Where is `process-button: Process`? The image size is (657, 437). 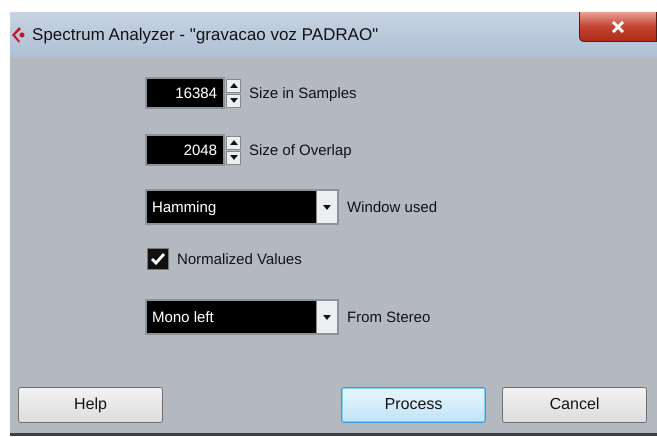
process-button: Process is located at coordinates (413, 405).